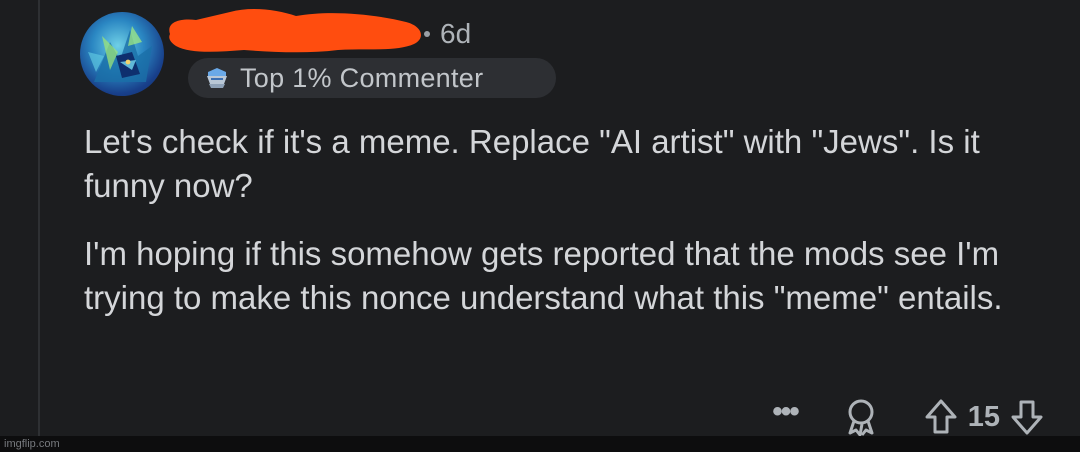 The width and height of the screenshot is (1080, 452). What do you see at coordinates (540, 444) in the screenshot?
I see `footer-strip` at bounding box center [540, 444].